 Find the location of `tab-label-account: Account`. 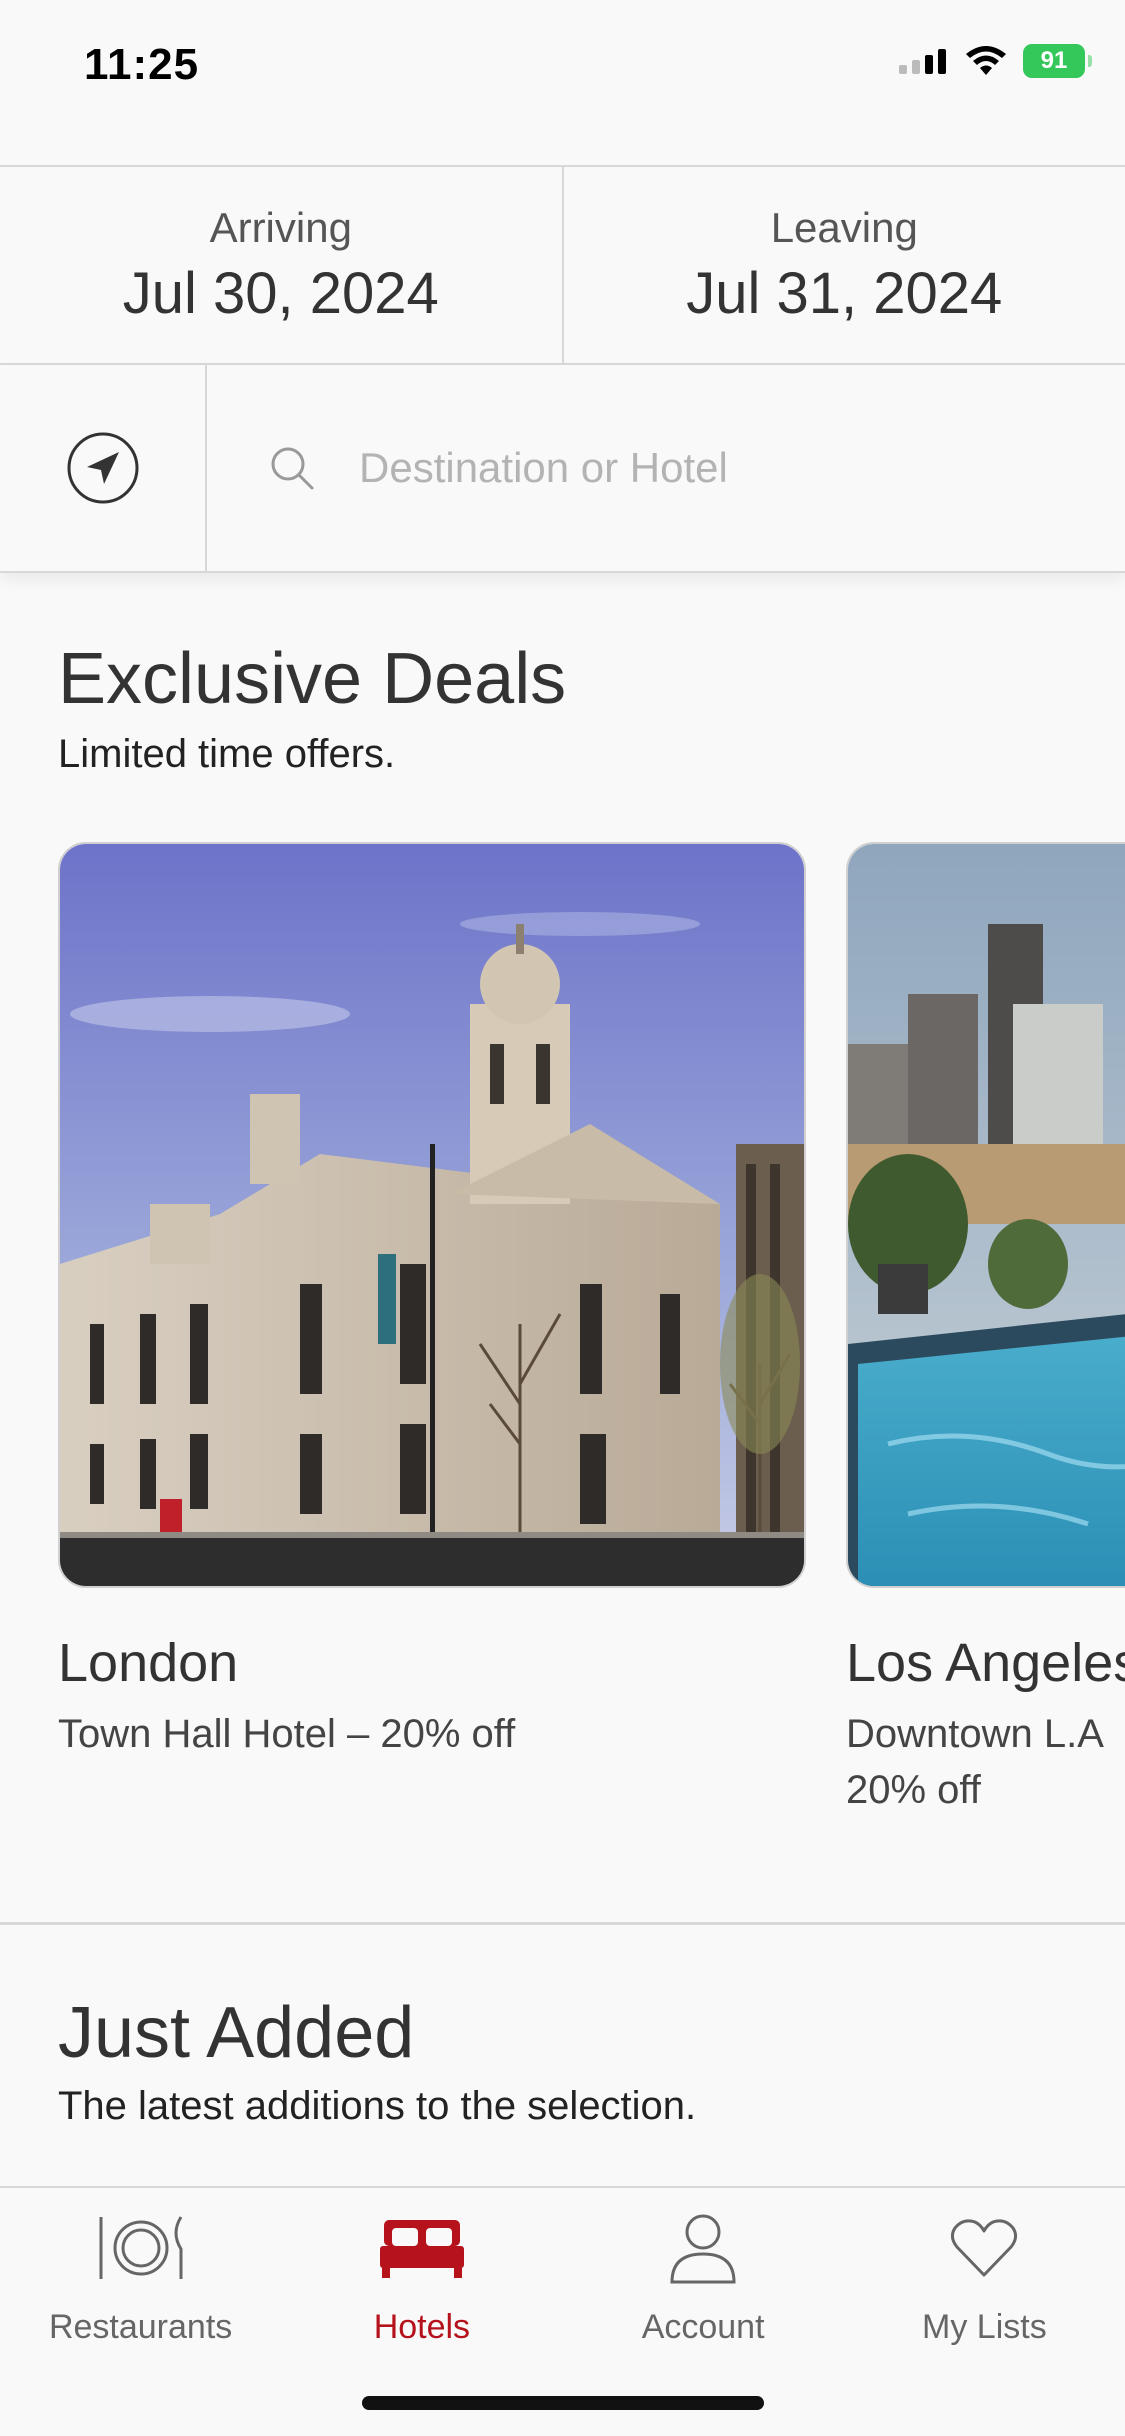

tab-label-account: Account is located at coordinates (703, 2327).